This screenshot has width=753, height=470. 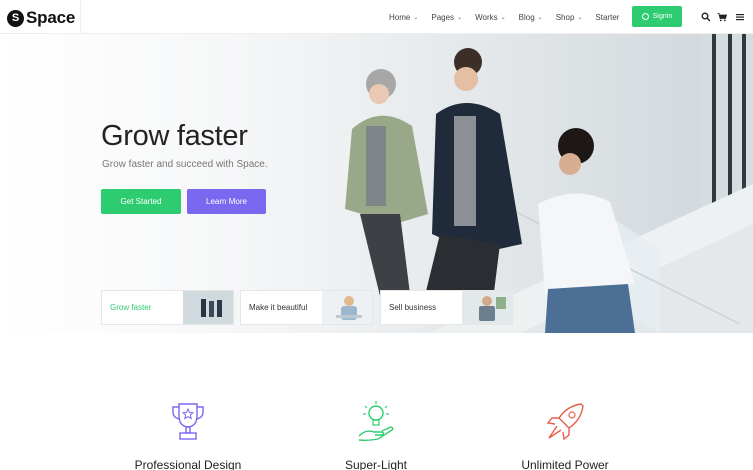 I want to click on nav-item-starter: Starter, so click(x=607, y=17).